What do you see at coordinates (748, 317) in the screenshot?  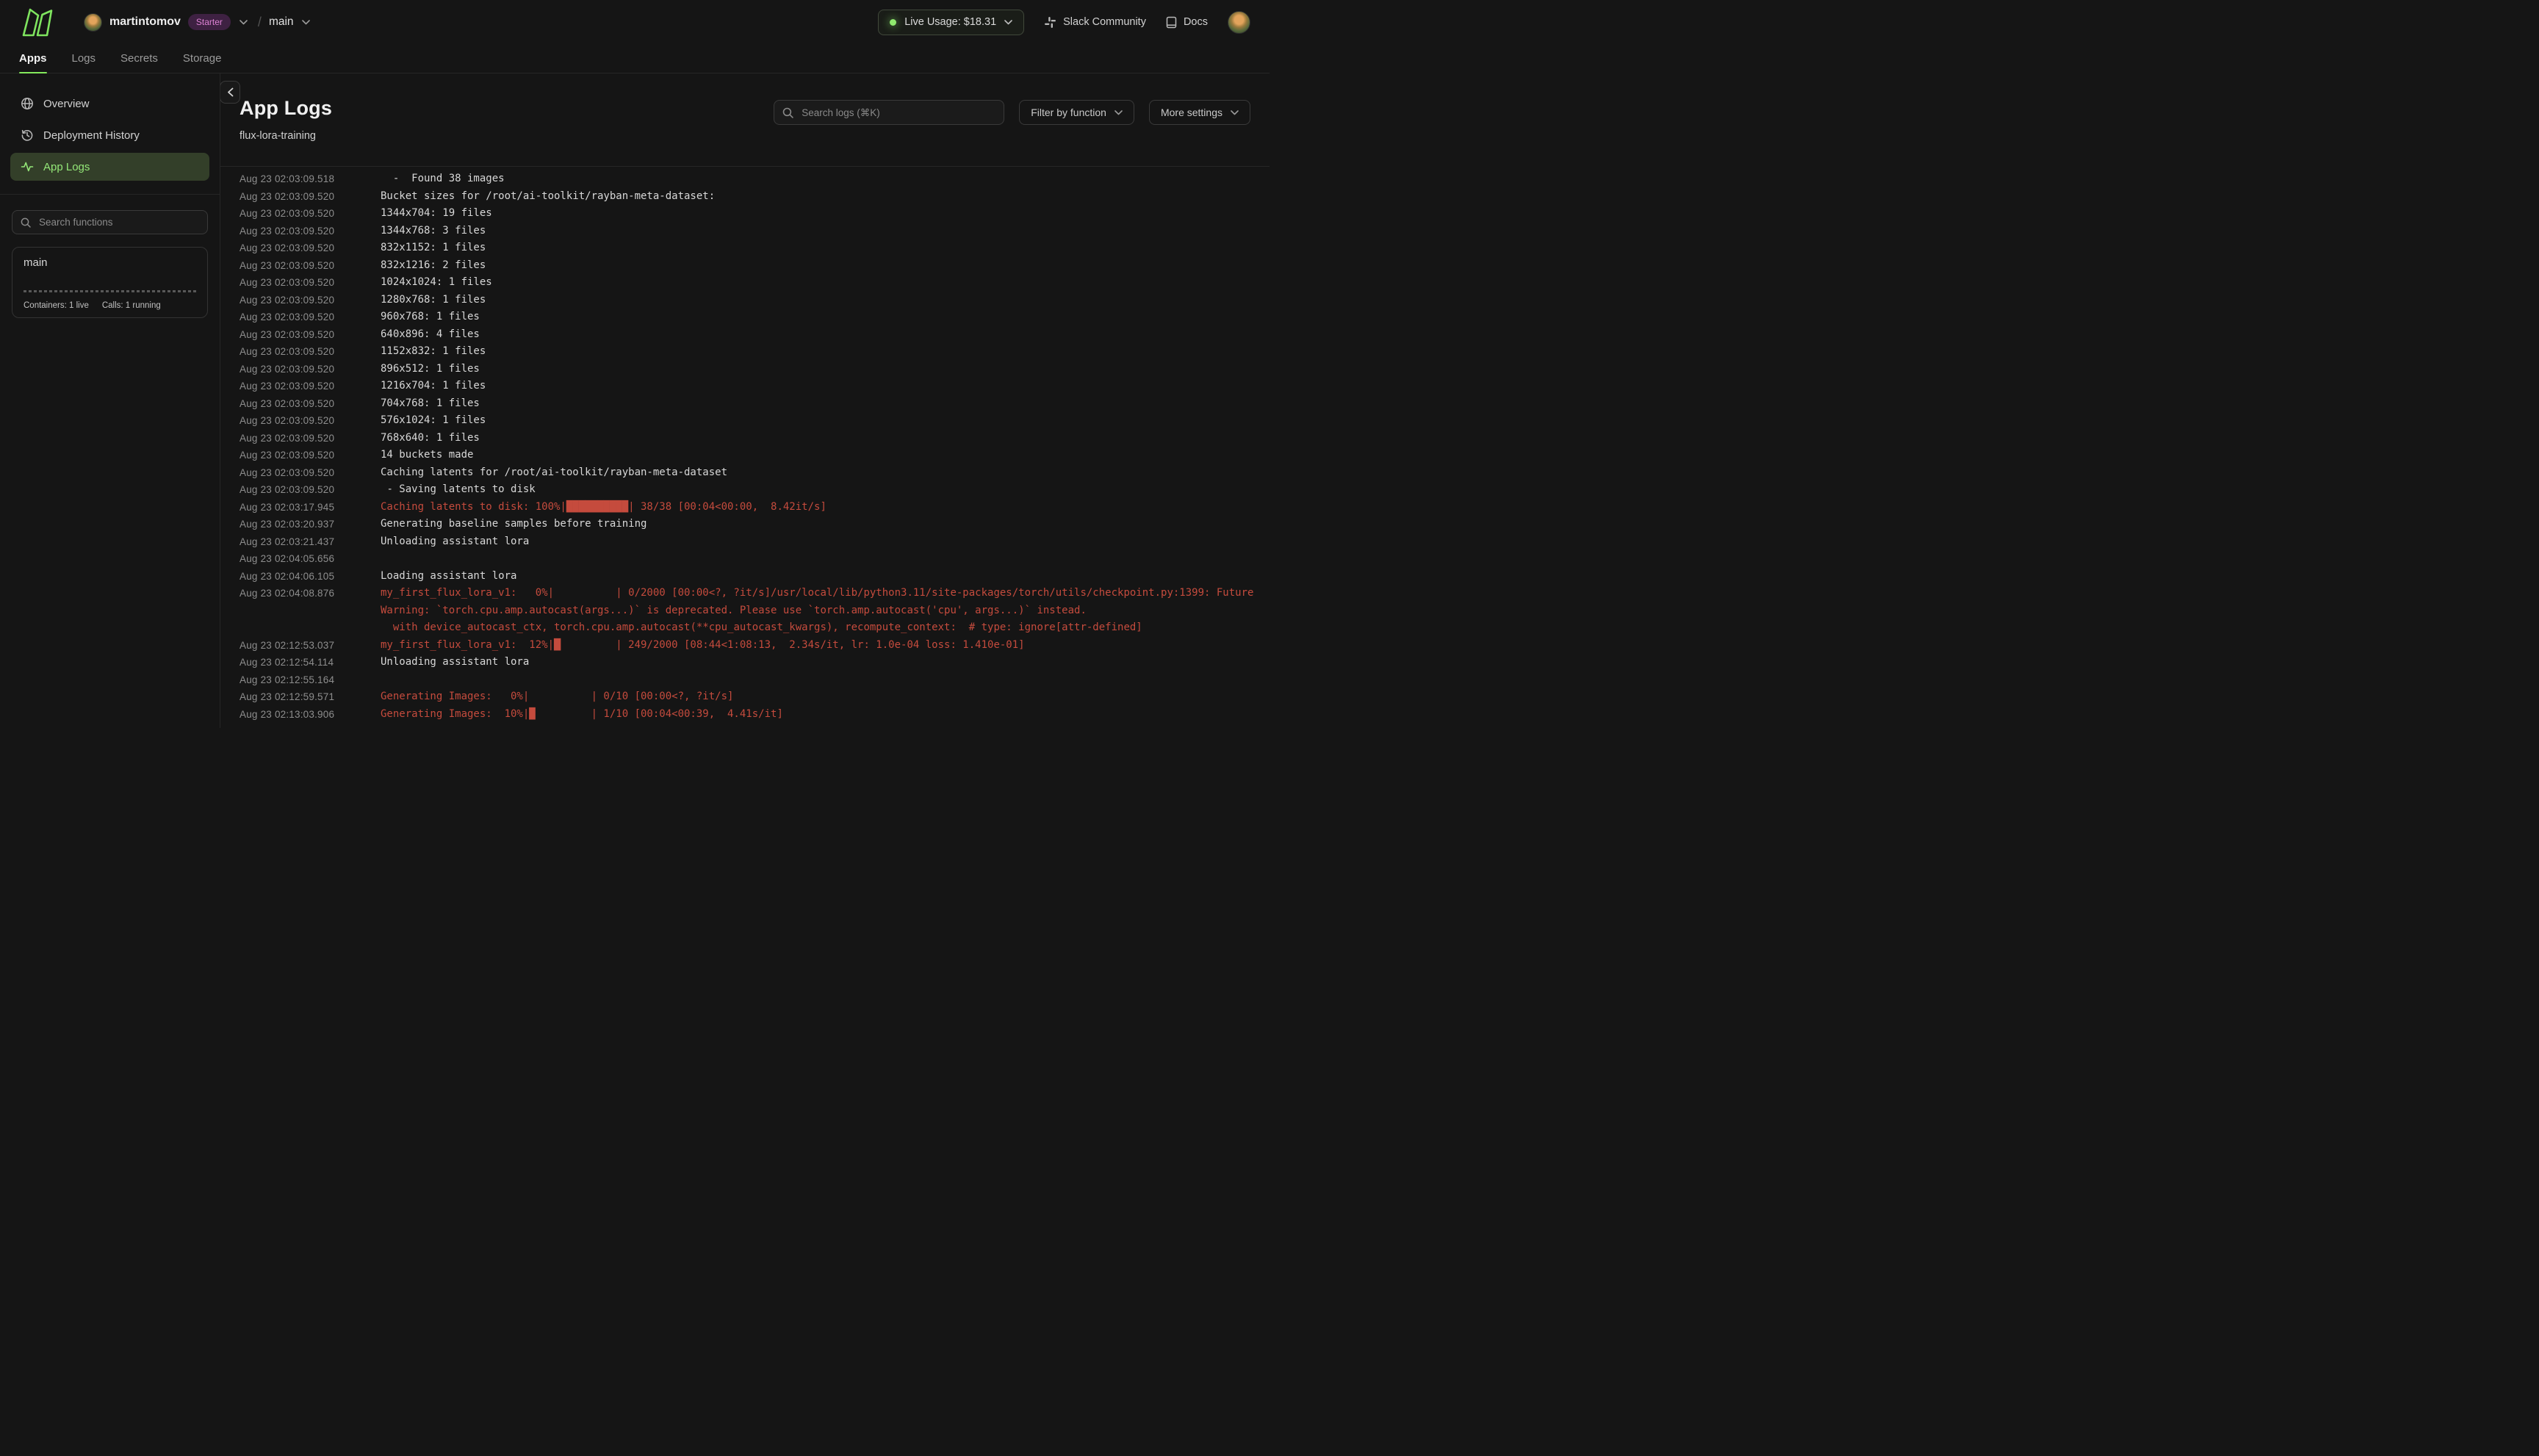 I see `log-row: Aug 23 02:03:09.520 960x768: 1 files` at bounding box center [748, 317].